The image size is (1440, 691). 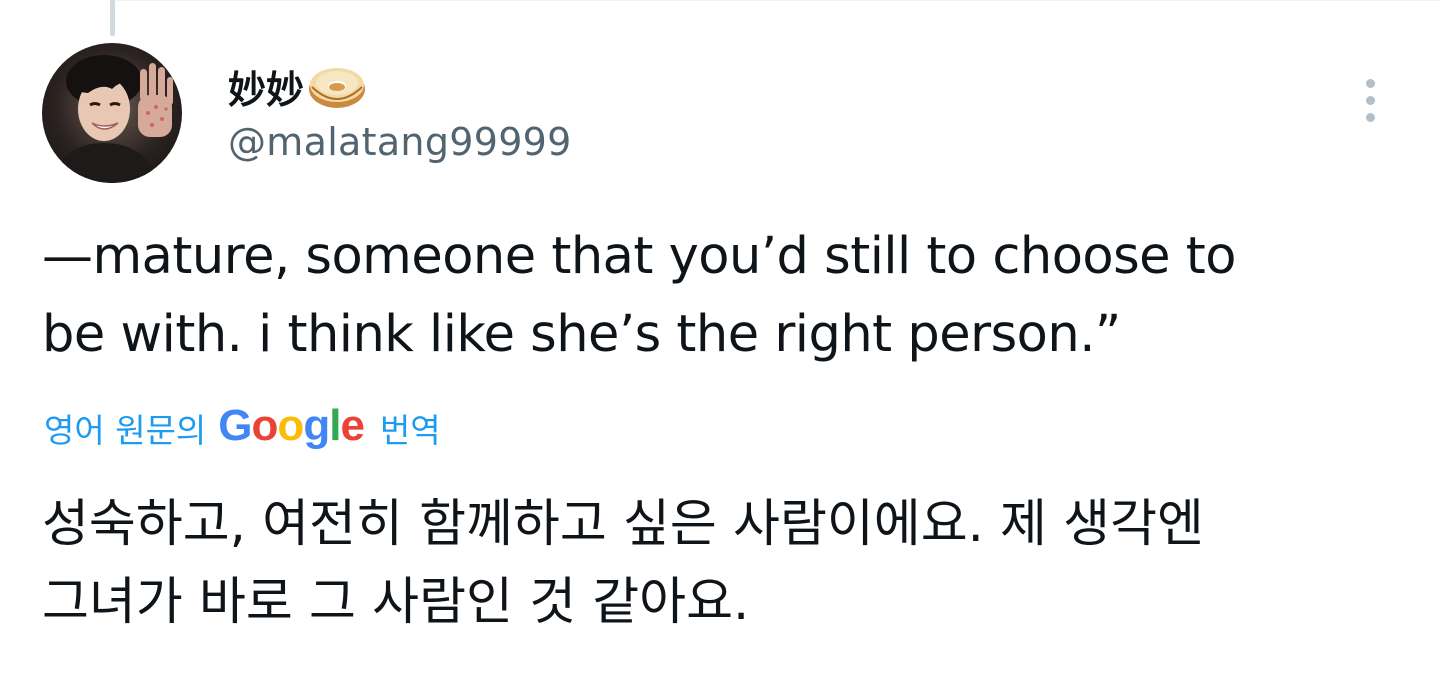 I want to click on translate-by-google-link: 영어 원문의 Google 번역, so click(x=242, y=428).